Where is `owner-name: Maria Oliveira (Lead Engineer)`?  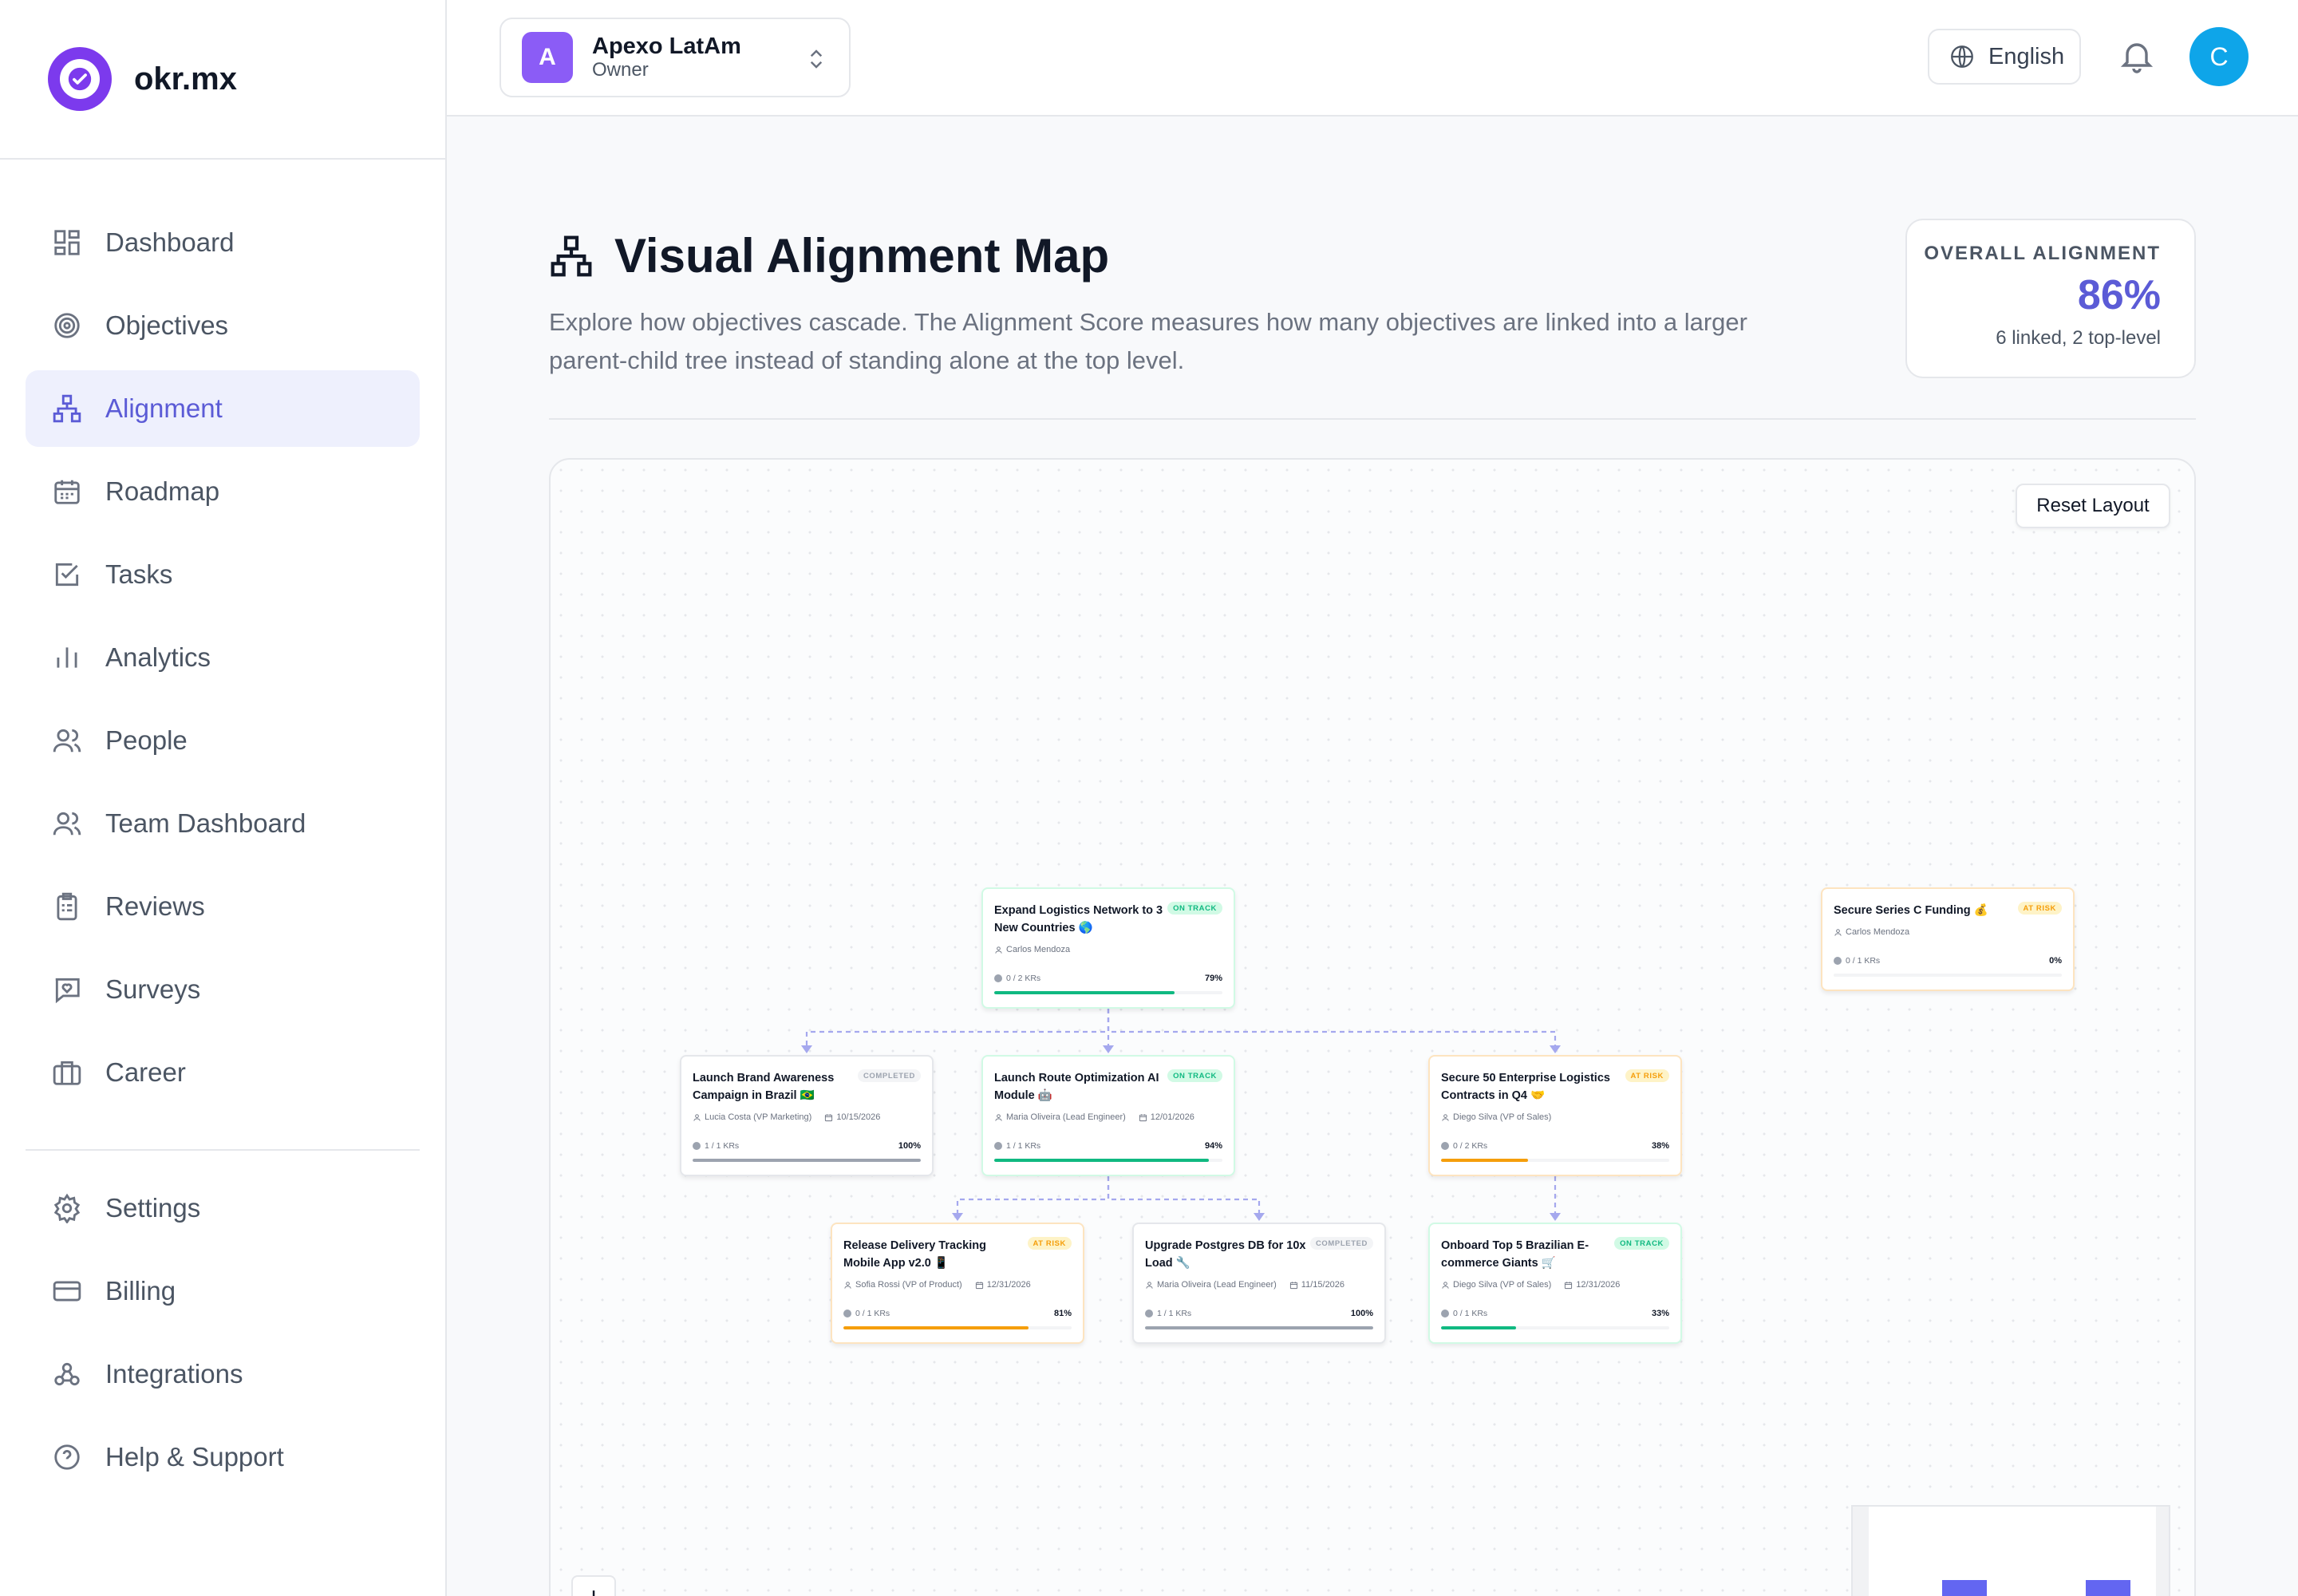 owner-name: Maria Oliveira (Lead Engineer) is located at coordinates (1066, 1117).